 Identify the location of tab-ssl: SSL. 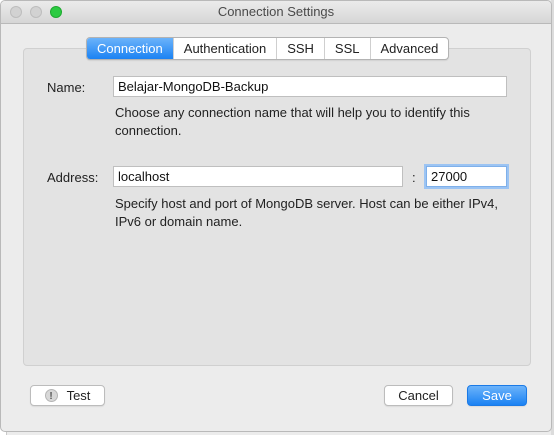
(348, 48).